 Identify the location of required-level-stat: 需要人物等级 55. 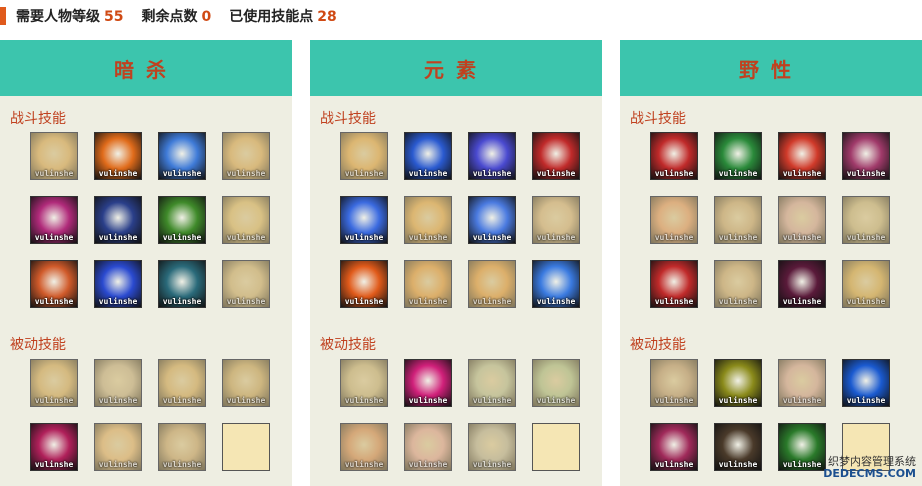
(69, 16).